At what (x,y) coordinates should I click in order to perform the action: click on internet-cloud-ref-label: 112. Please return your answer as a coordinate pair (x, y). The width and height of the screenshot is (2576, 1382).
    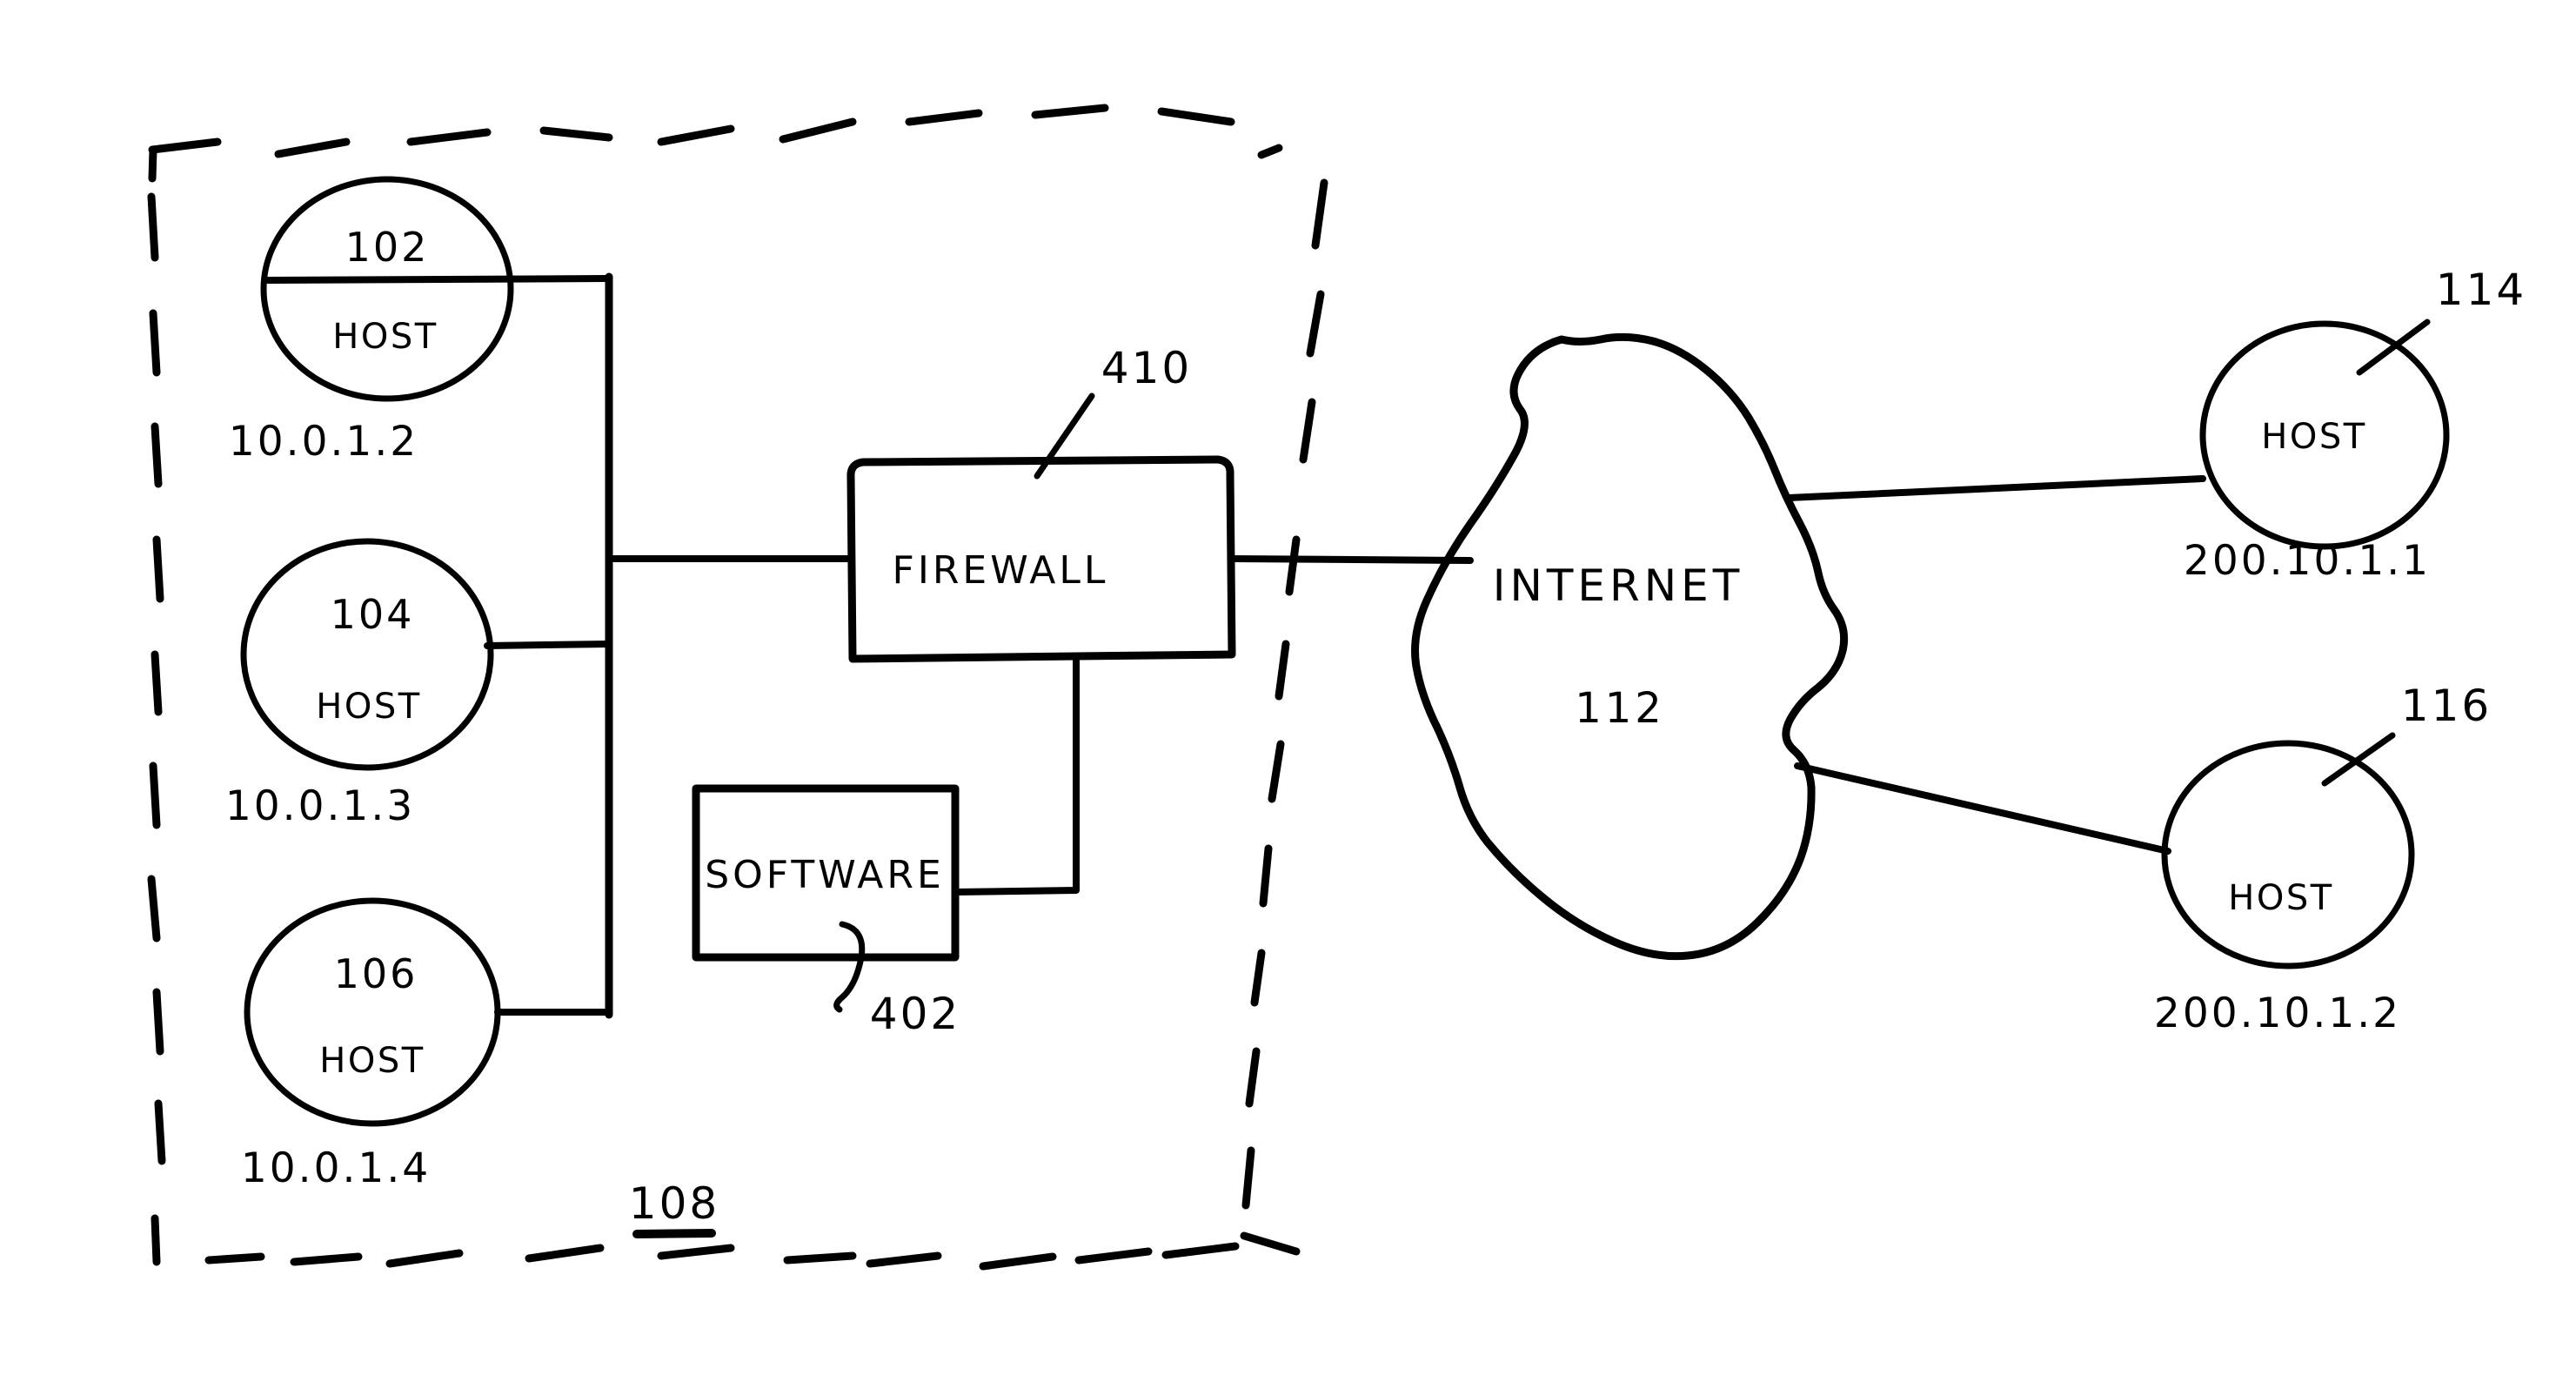
    Looking at the image, I should click on (1620, 708).